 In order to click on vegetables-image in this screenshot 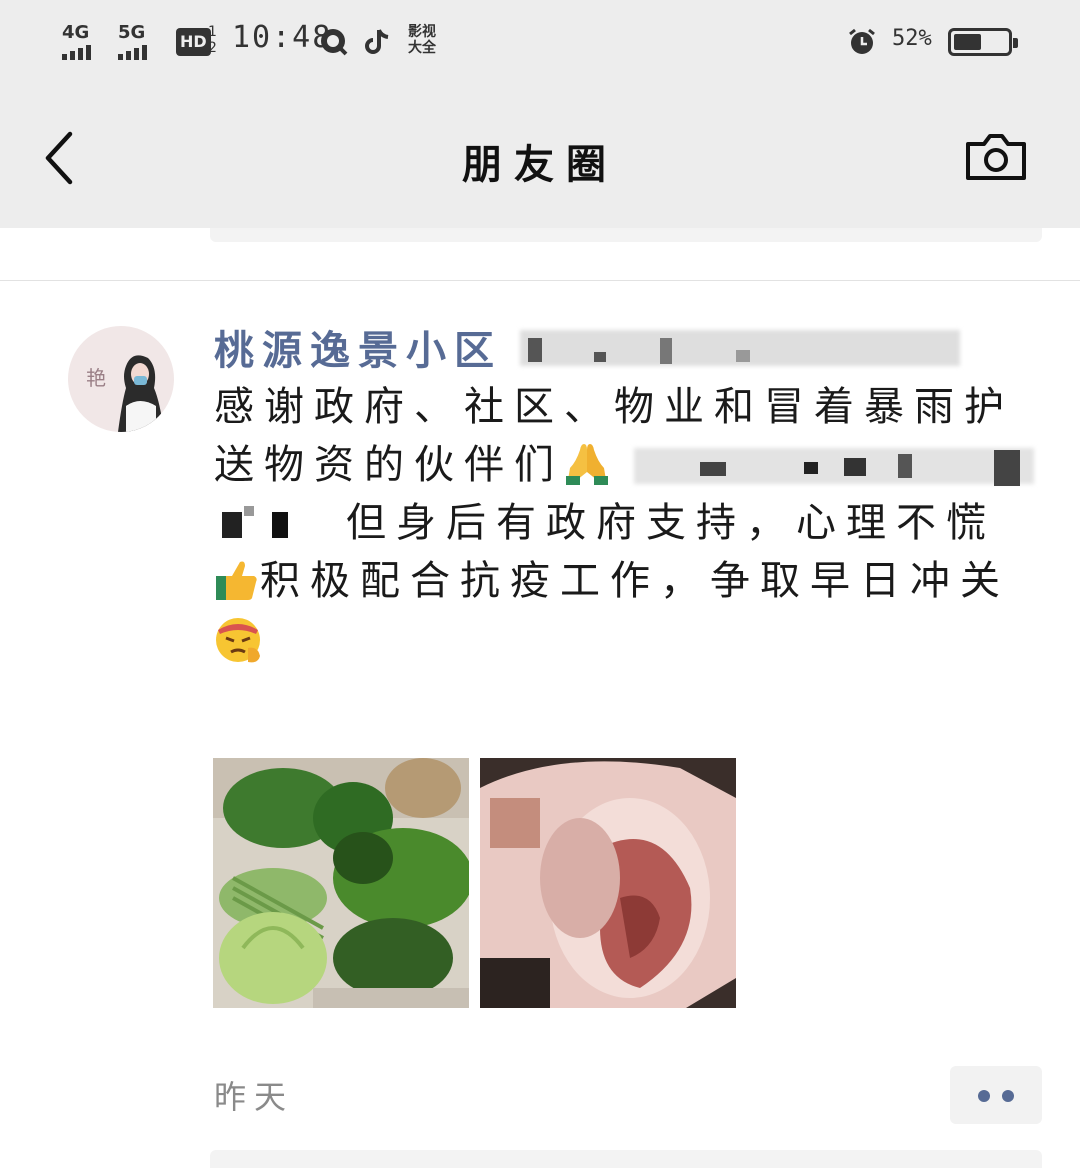, I will do `click(341, 883)`.